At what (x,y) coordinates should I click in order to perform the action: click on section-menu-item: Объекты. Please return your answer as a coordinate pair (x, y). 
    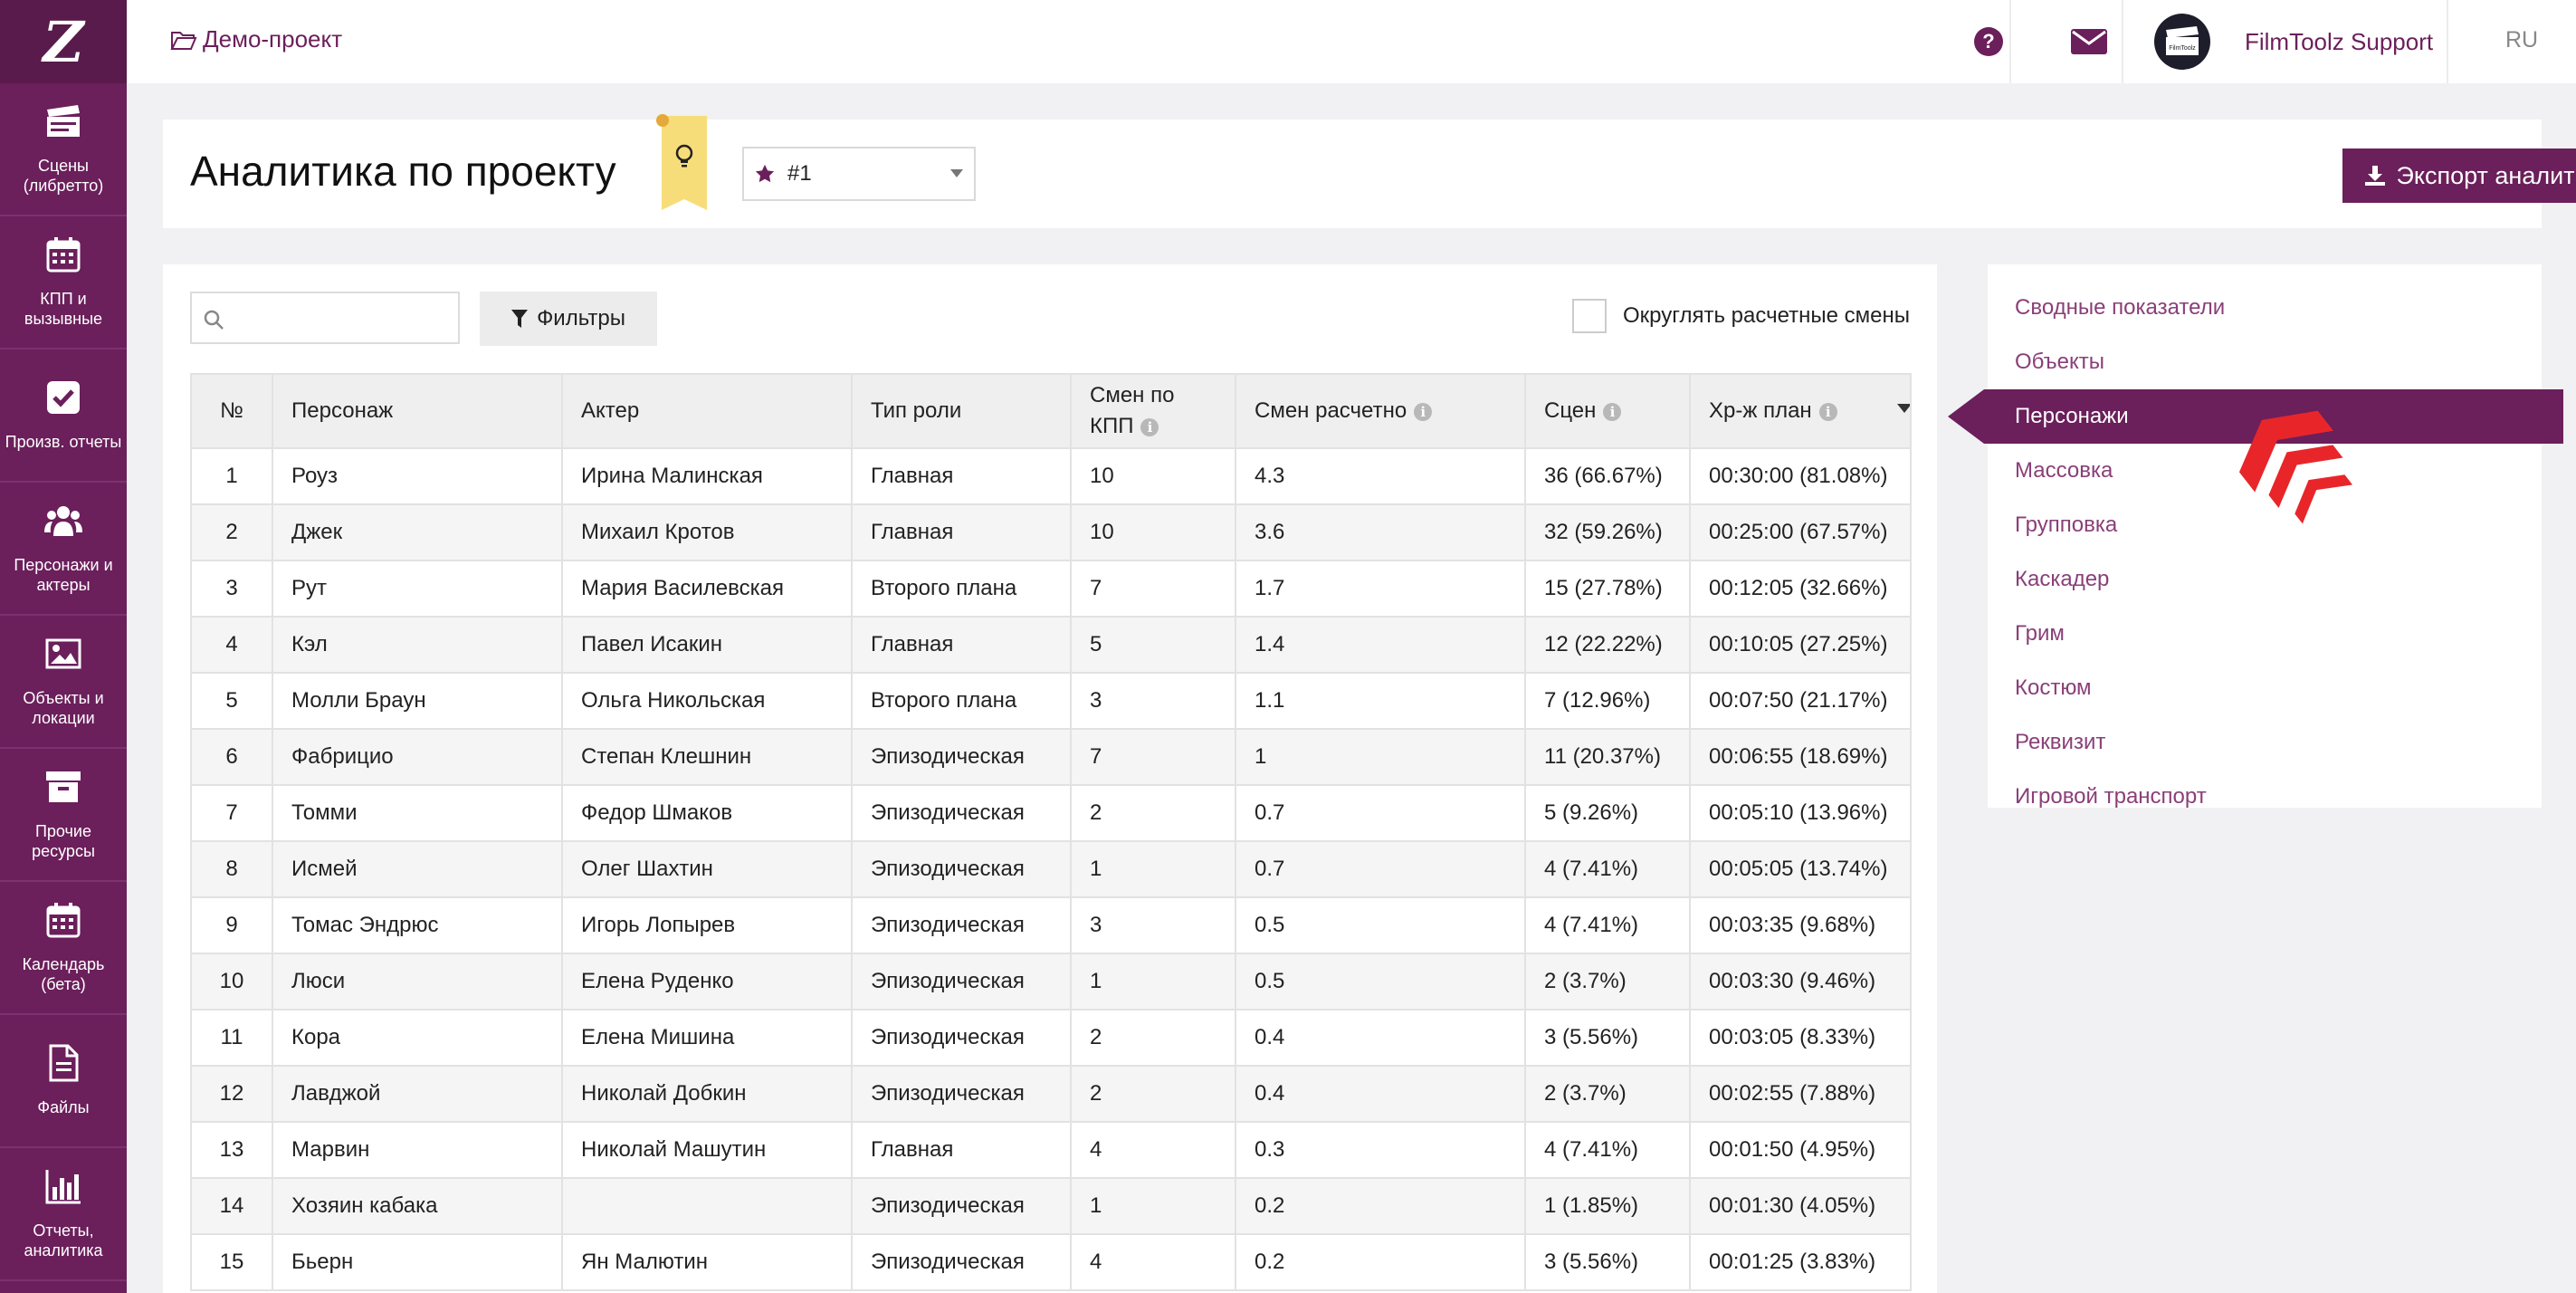
    Looking at the image, I should click on (2265, 362).